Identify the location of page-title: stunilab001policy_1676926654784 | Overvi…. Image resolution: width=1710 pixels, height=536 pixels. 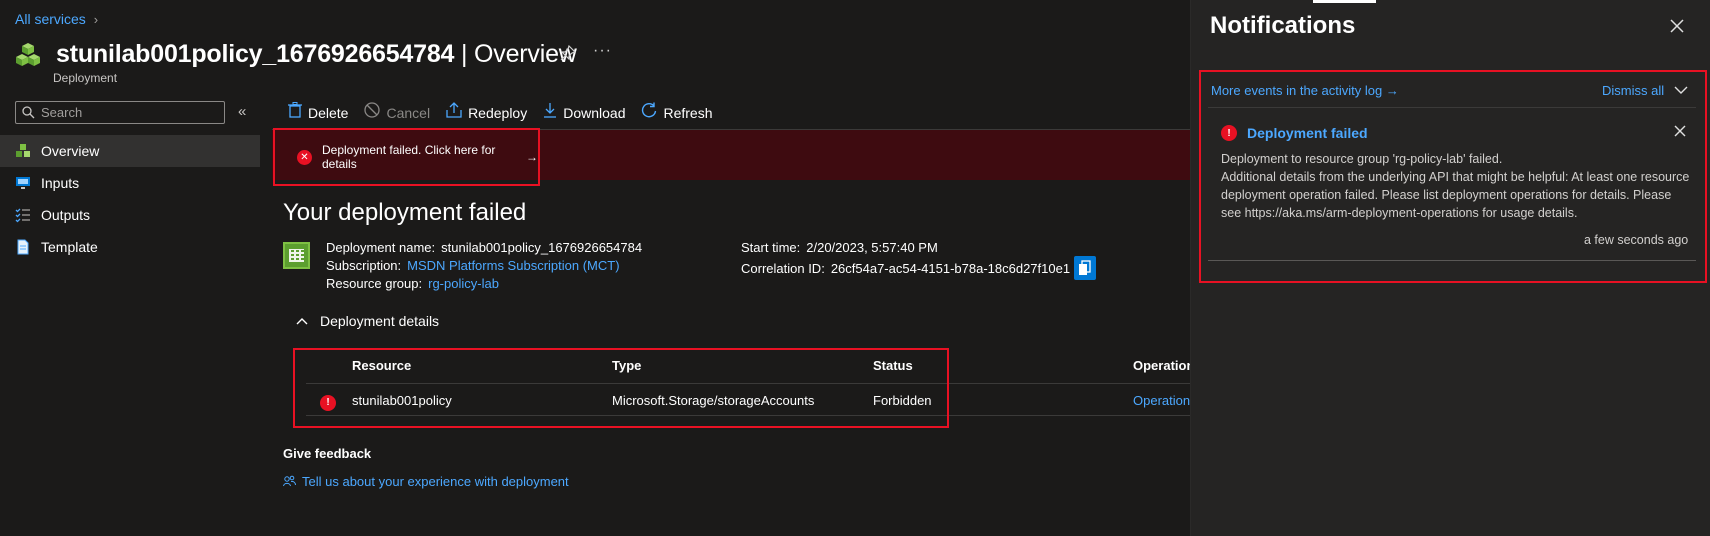
(316, 54).